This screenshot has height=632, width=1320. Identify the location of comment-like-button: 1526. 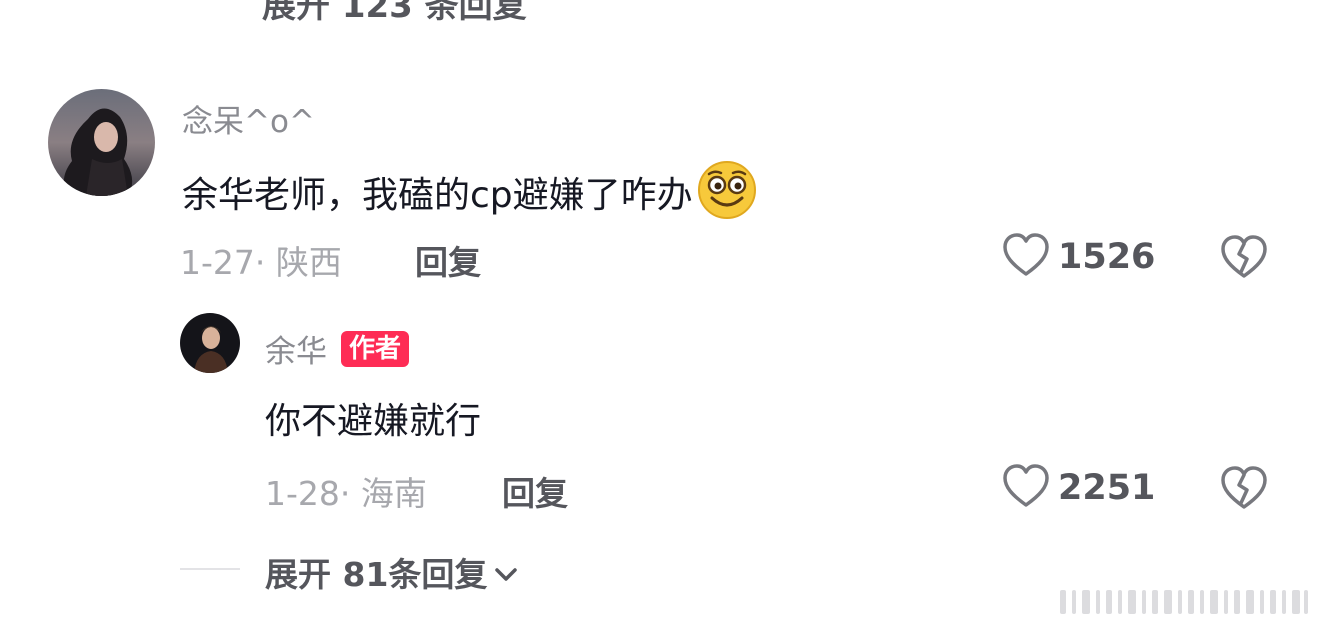
(1078, 257).